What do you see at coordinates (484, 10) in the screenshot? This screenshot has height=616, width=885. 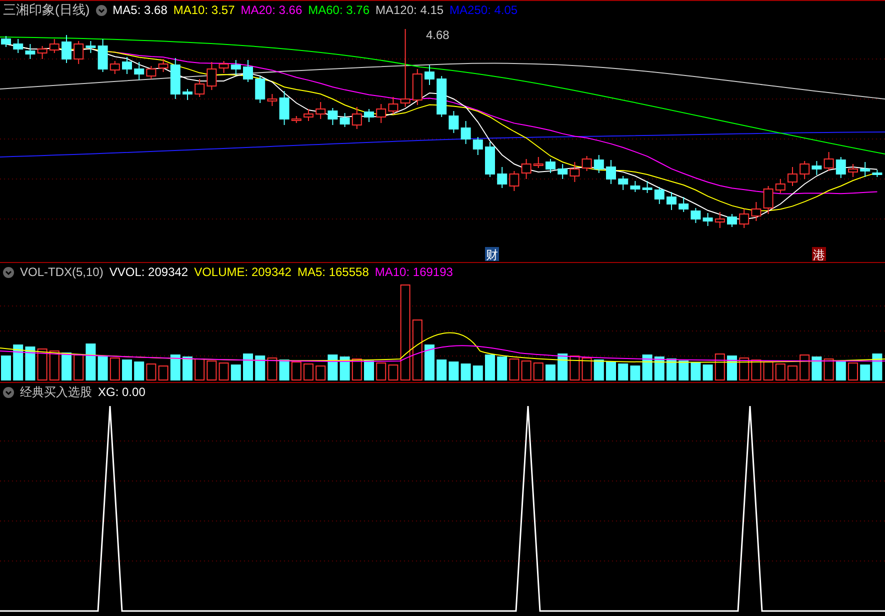 I see `indicator-label: MA250: 4.05` at bounding box center [484, 10].